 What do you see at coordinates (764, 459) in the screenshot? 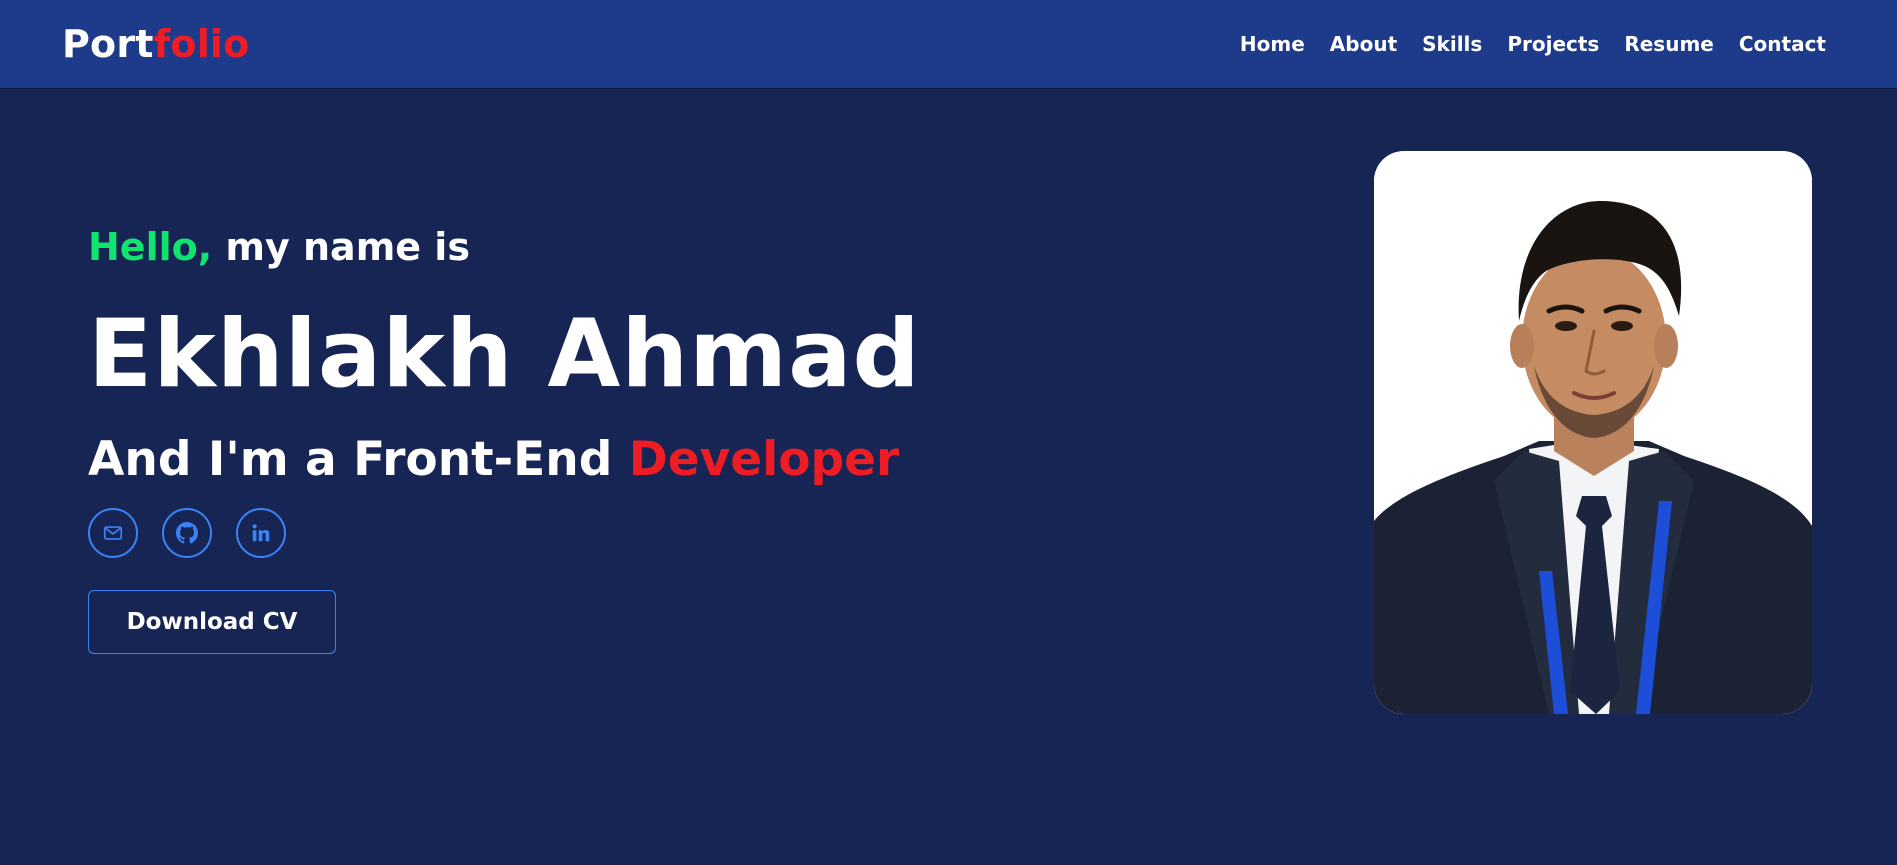
I see `role-highlight: Developer` at bounding box center [764, 459].